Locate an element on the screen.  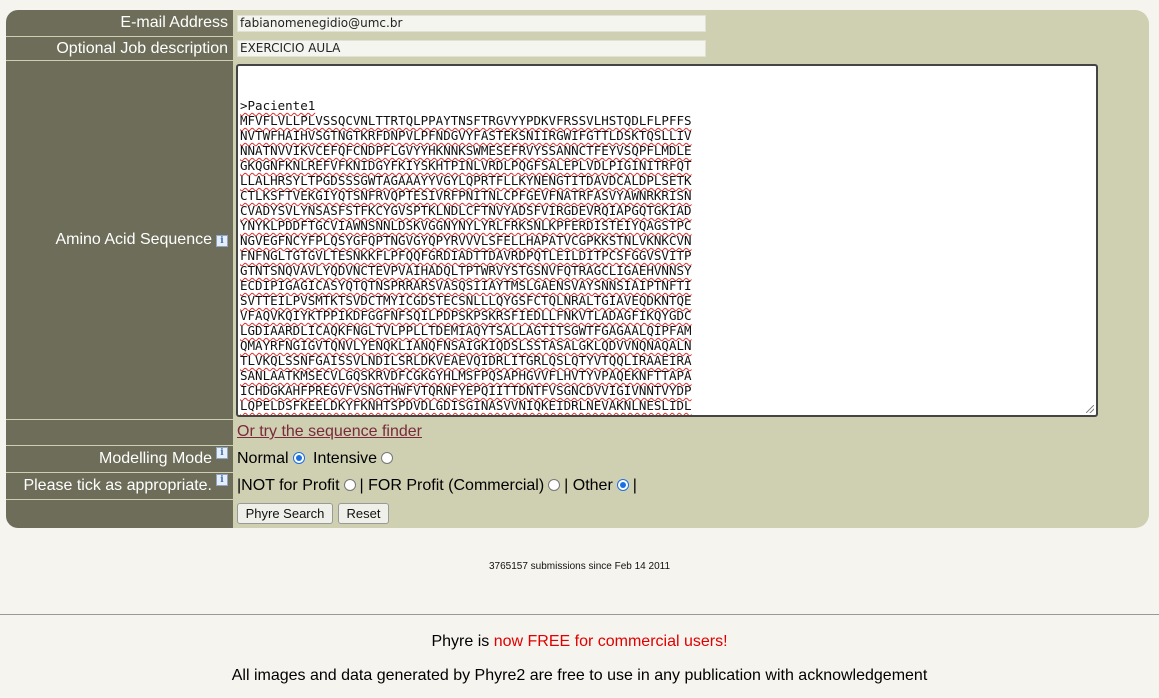
mode-intensive-radio is located at coordinates (387, 458).